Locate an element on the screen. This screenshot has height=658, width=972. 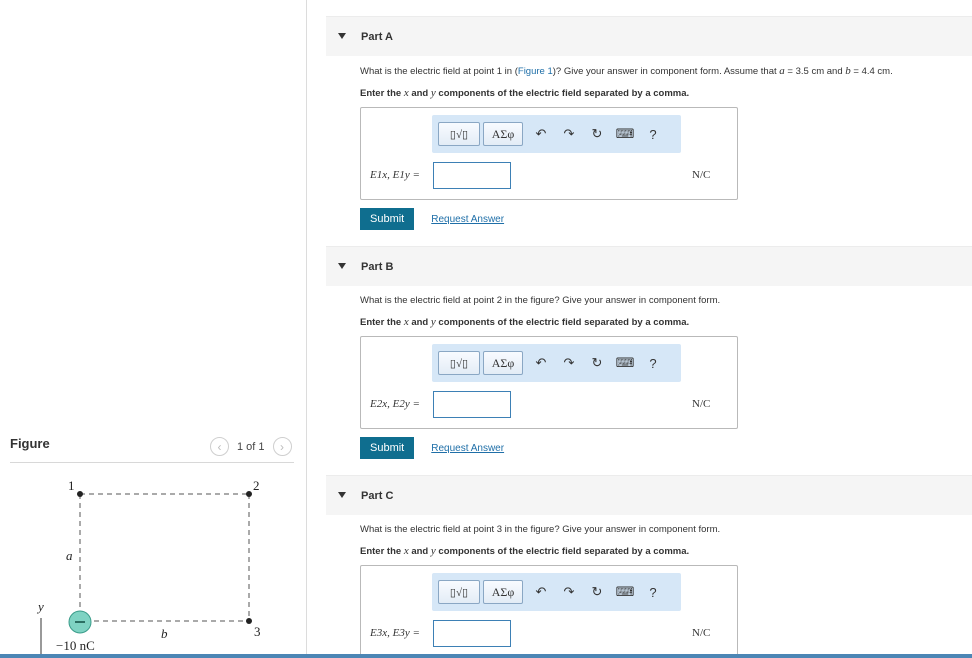
figure-pager: ‹ 1 of 1 › is located at coordinates (251, 446).